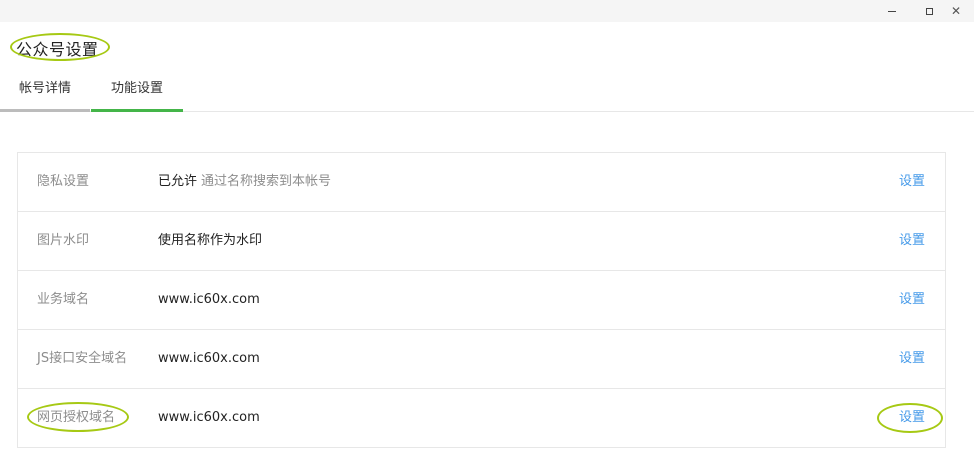 The image size is (974, 471). What do you see at coordinates (912, 300) in the screenshot?
I see `business-domain-settings-link: 设置` at bounding box center [912, 300].